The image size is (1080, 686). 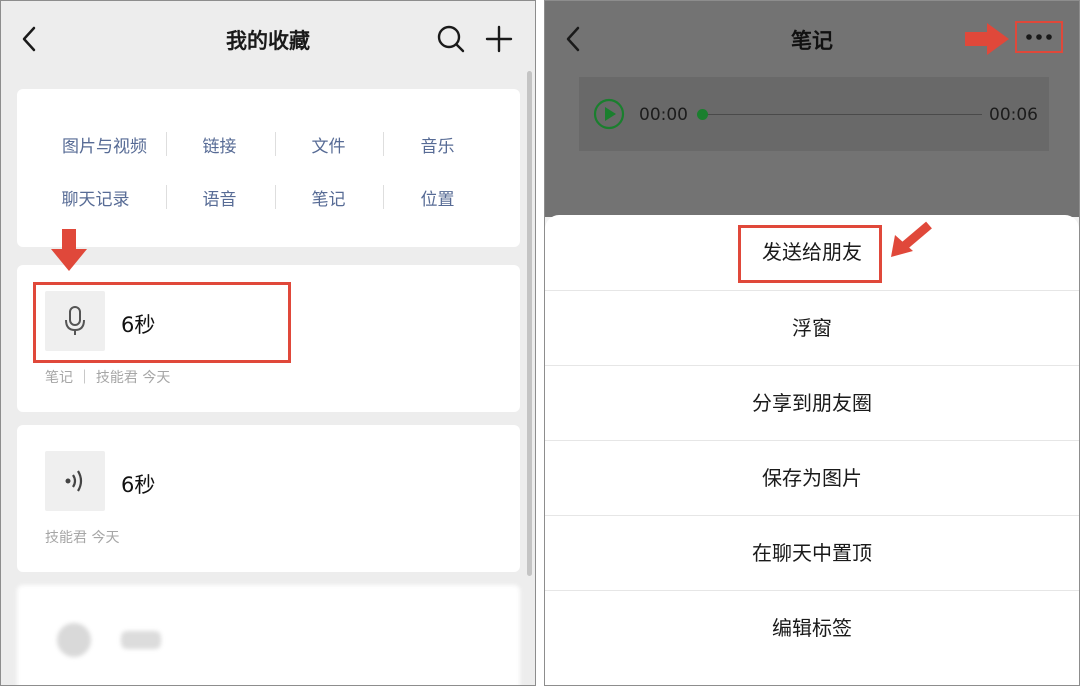 I want to click on progress-knob, so click(x=702, y=114).